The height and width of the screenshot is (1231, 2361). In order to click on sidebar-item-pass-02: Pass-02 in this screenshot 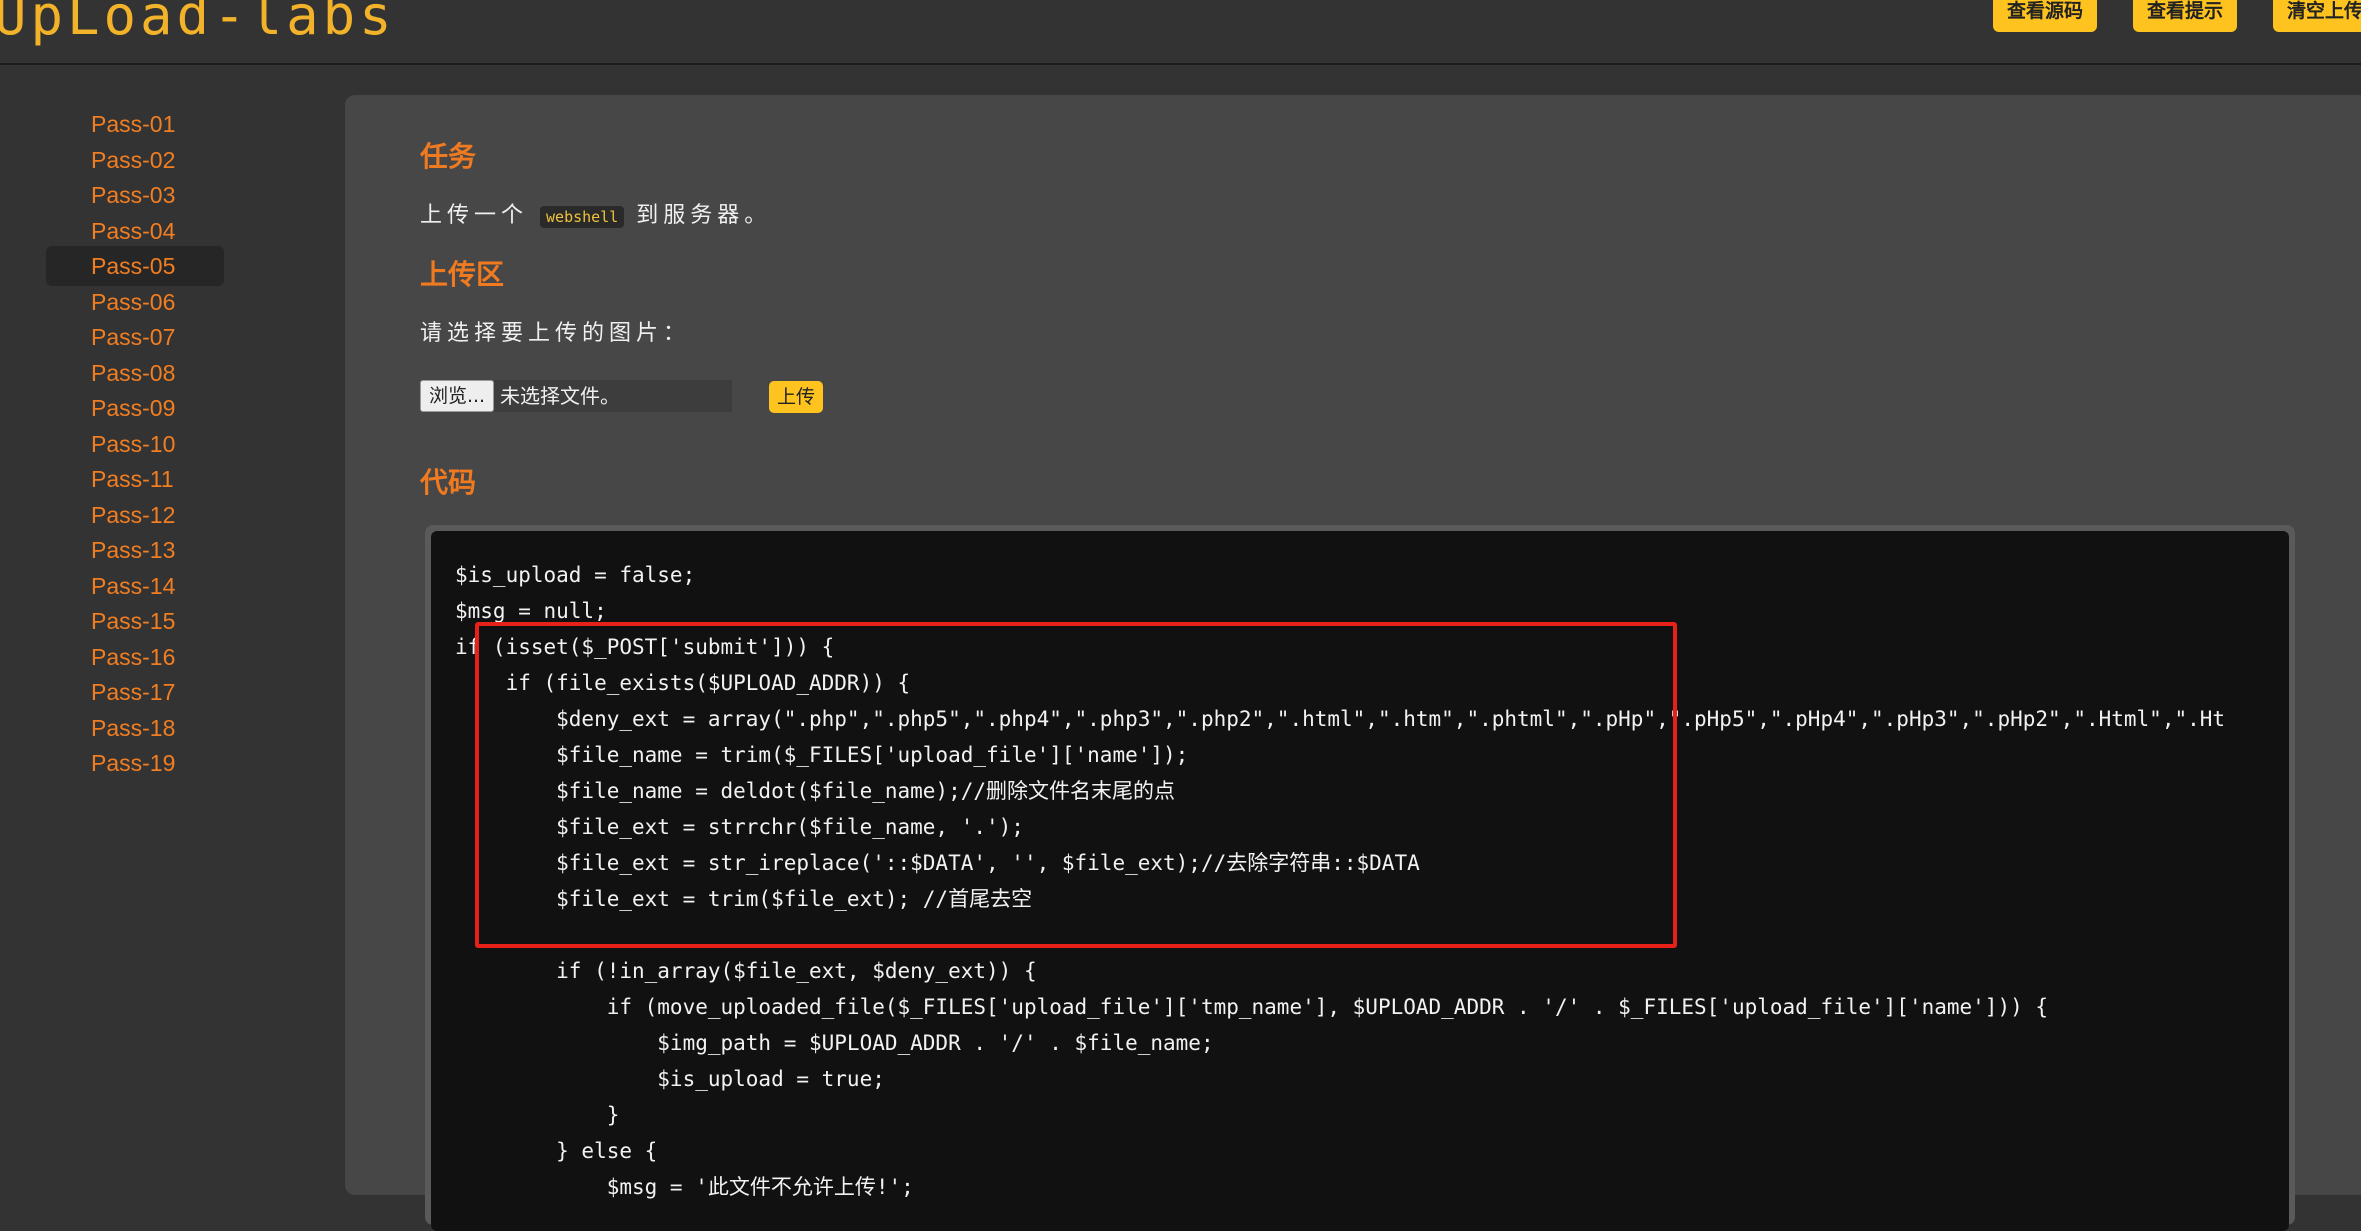, I will do `click(135, 160)`.